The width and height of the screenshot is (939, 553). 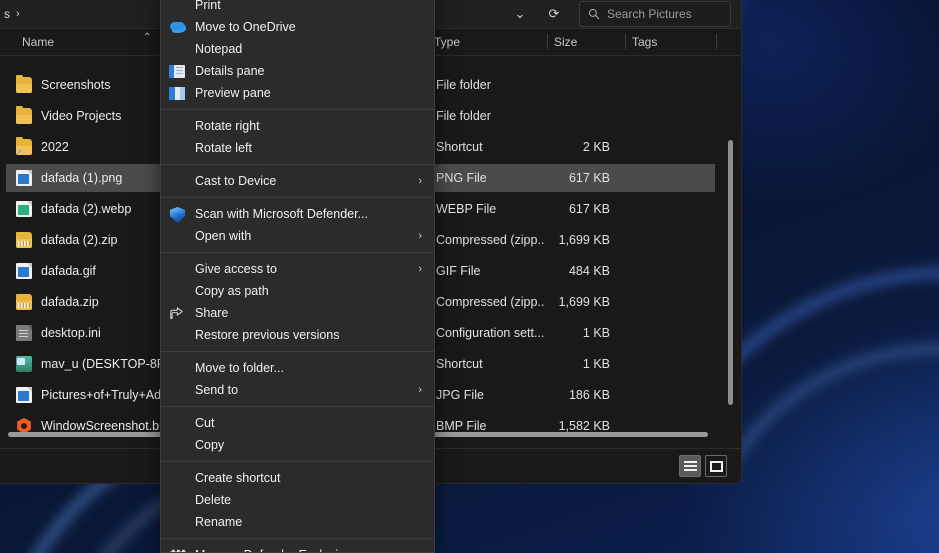 I want to click on onedrive-icon, so click(x=177, y=27).